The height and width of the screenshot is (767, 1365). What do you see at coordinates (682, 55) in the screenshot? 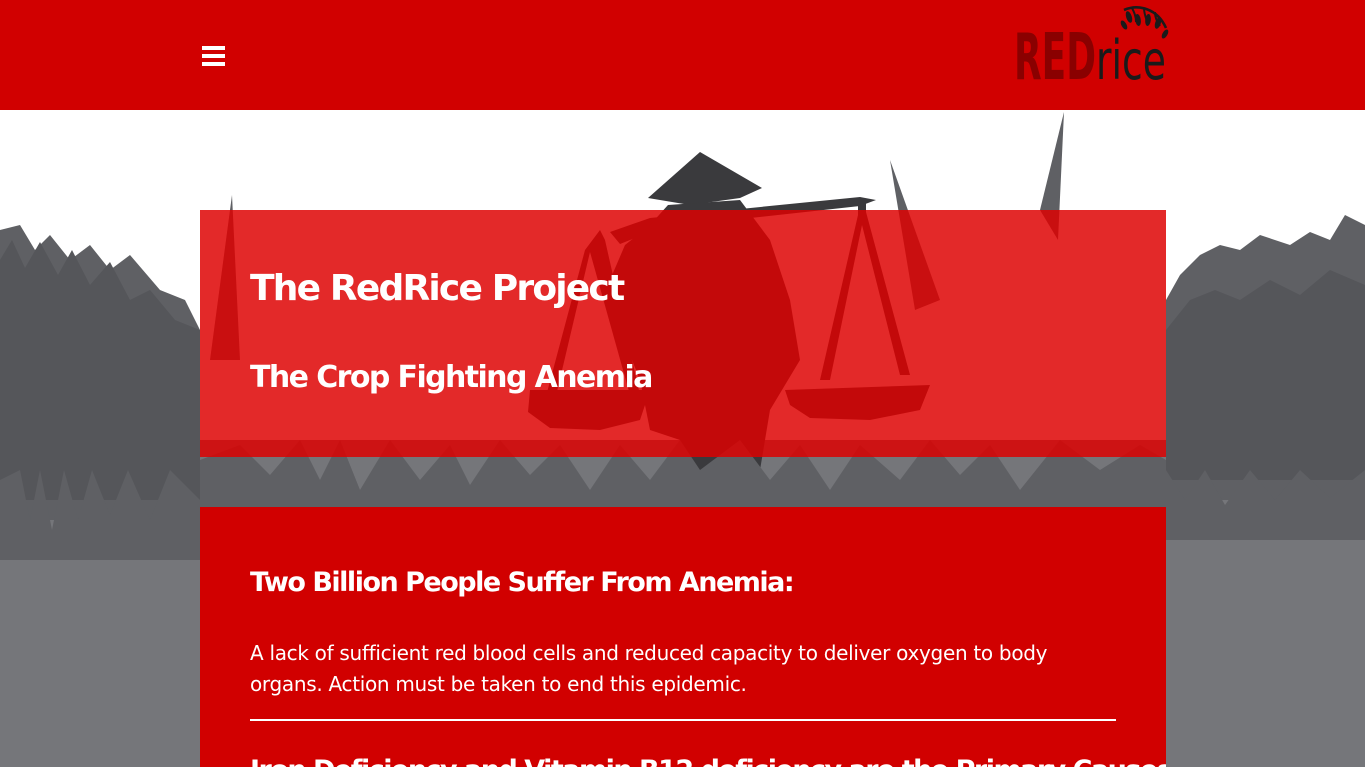
I see `site-header: RED rice` at bounding box center [682, 55].